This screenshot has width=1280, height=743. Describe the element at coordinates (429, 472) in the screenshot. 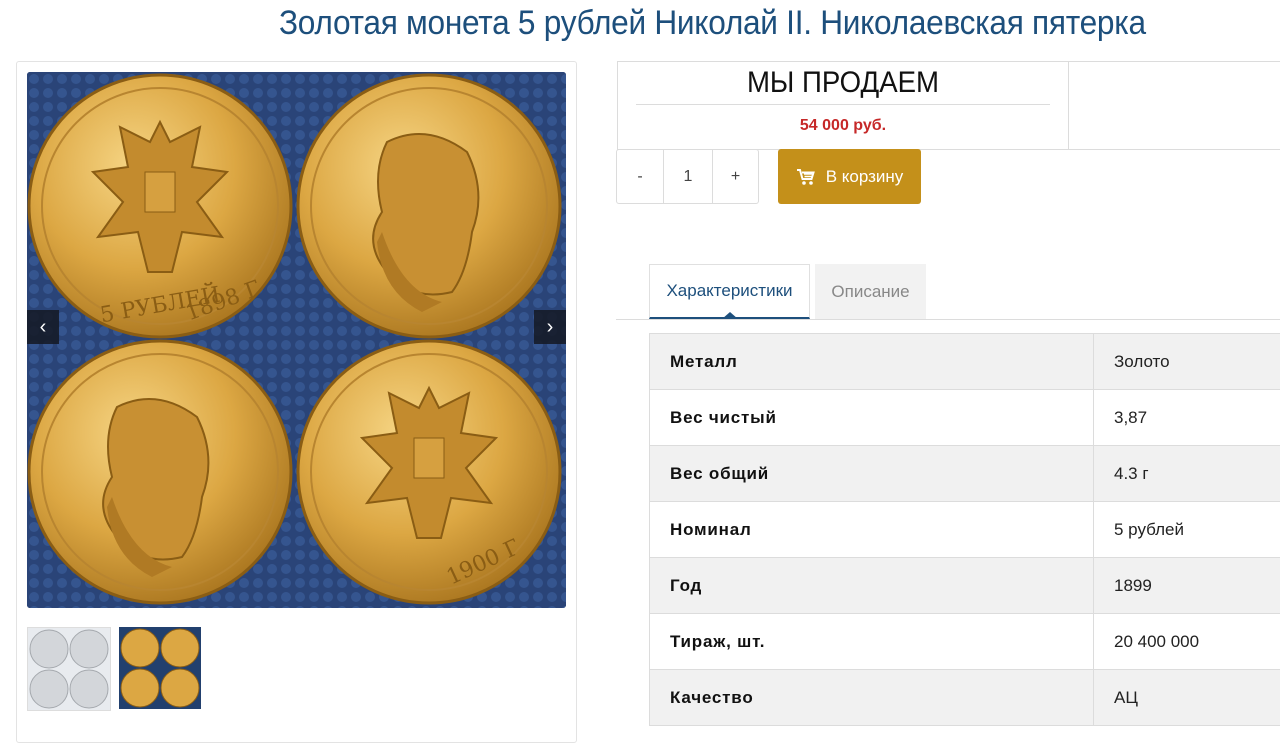

I see `coin-eagle-bottom: 1900 Г` at that location.